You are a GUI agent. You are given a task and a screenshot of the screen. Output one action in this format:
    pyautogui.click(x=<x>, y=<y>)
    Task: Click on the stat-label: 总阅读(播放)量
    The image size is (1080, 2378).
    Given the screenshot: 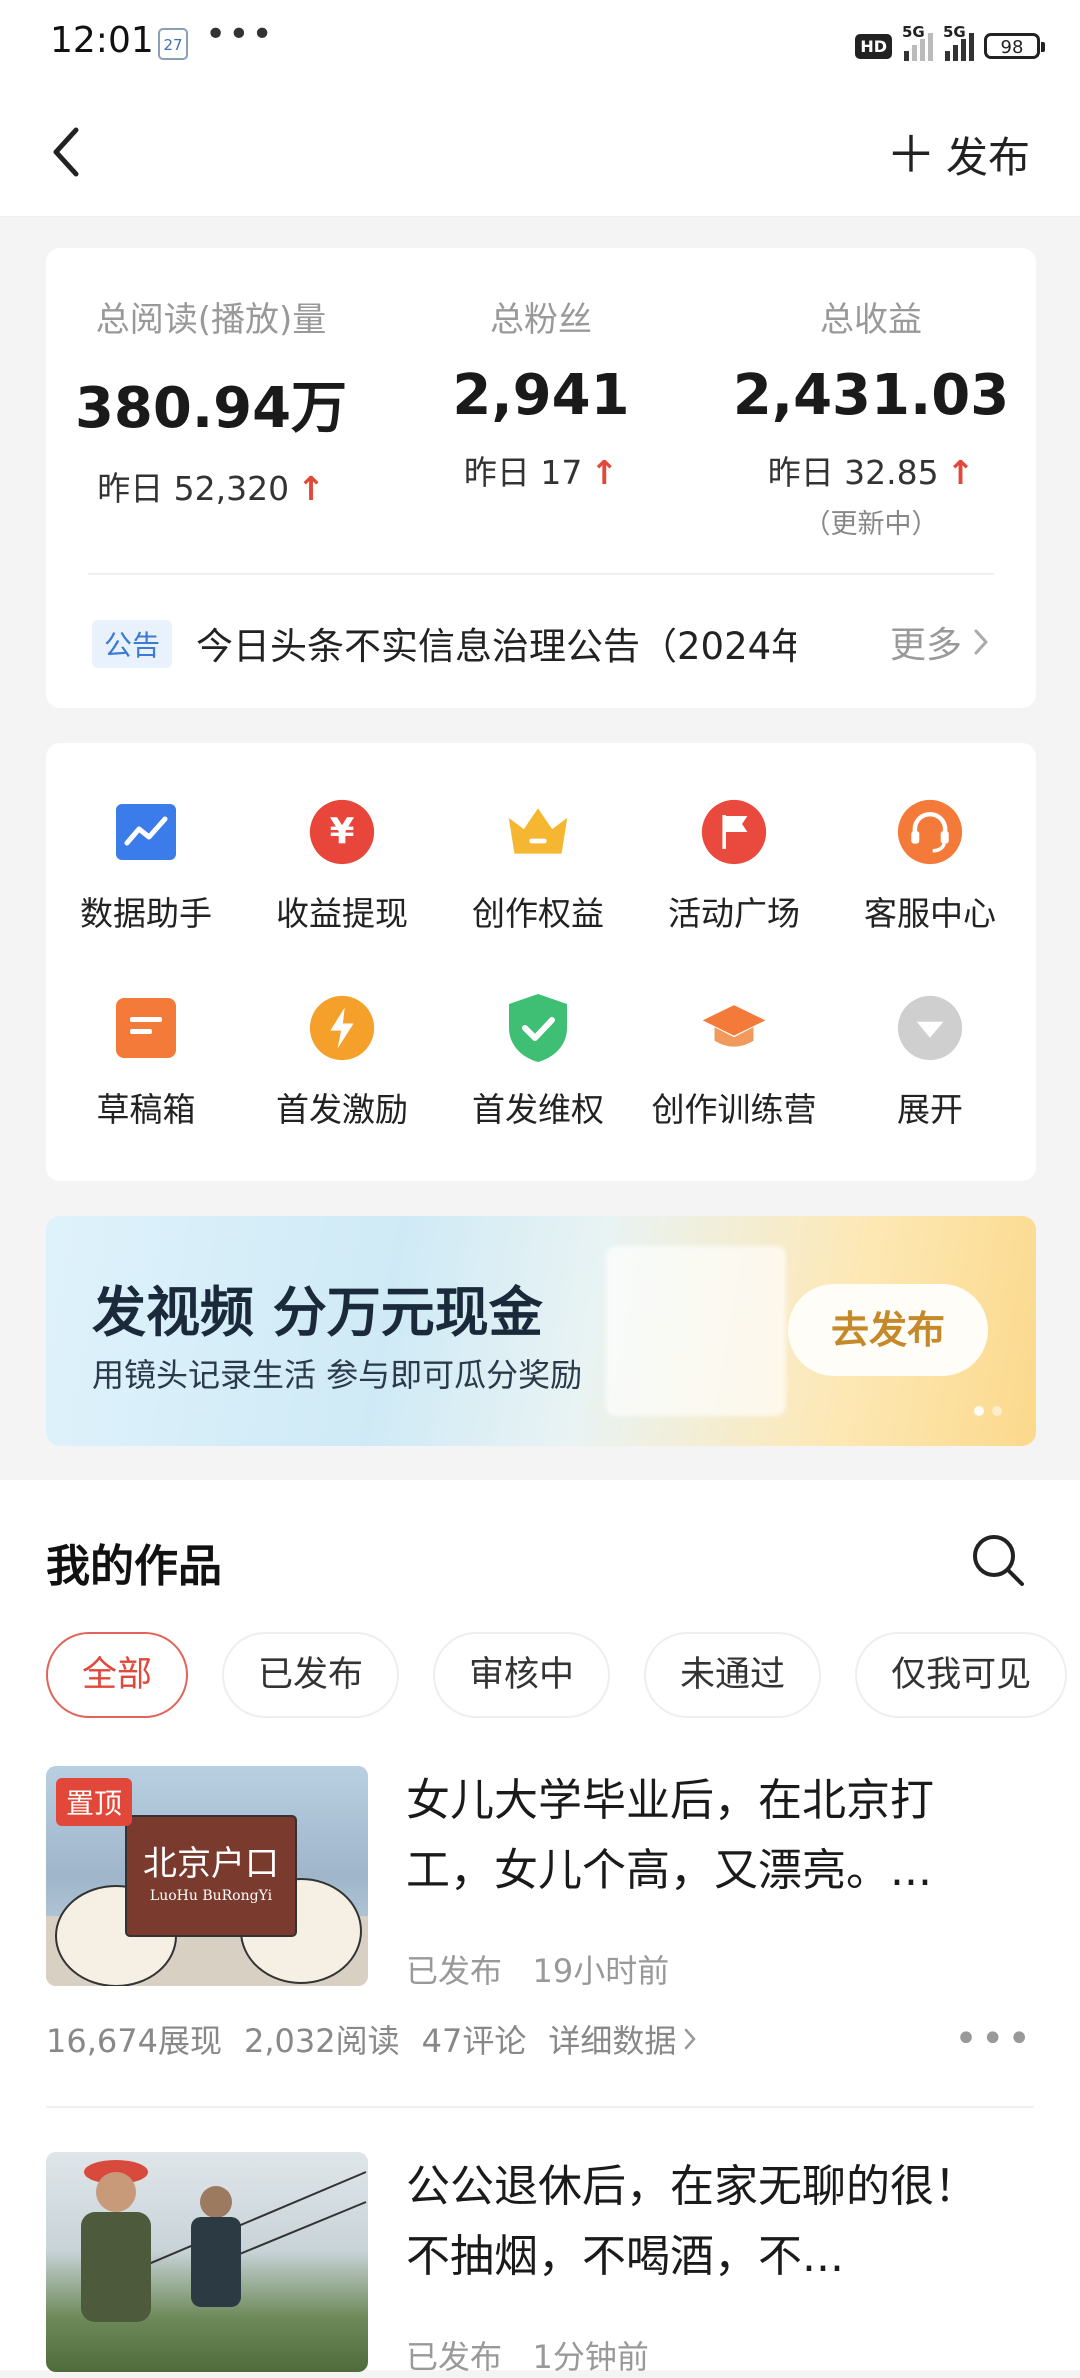 What is the action you would take?
    pyautogui.click(x=211, y=320)
    